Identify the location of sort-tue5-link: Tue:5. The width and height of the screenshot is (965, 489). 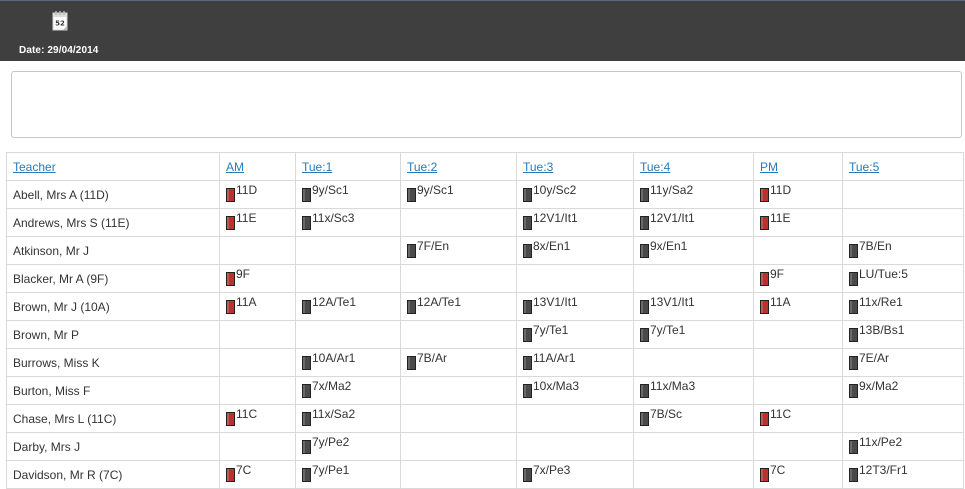
(864, 167).